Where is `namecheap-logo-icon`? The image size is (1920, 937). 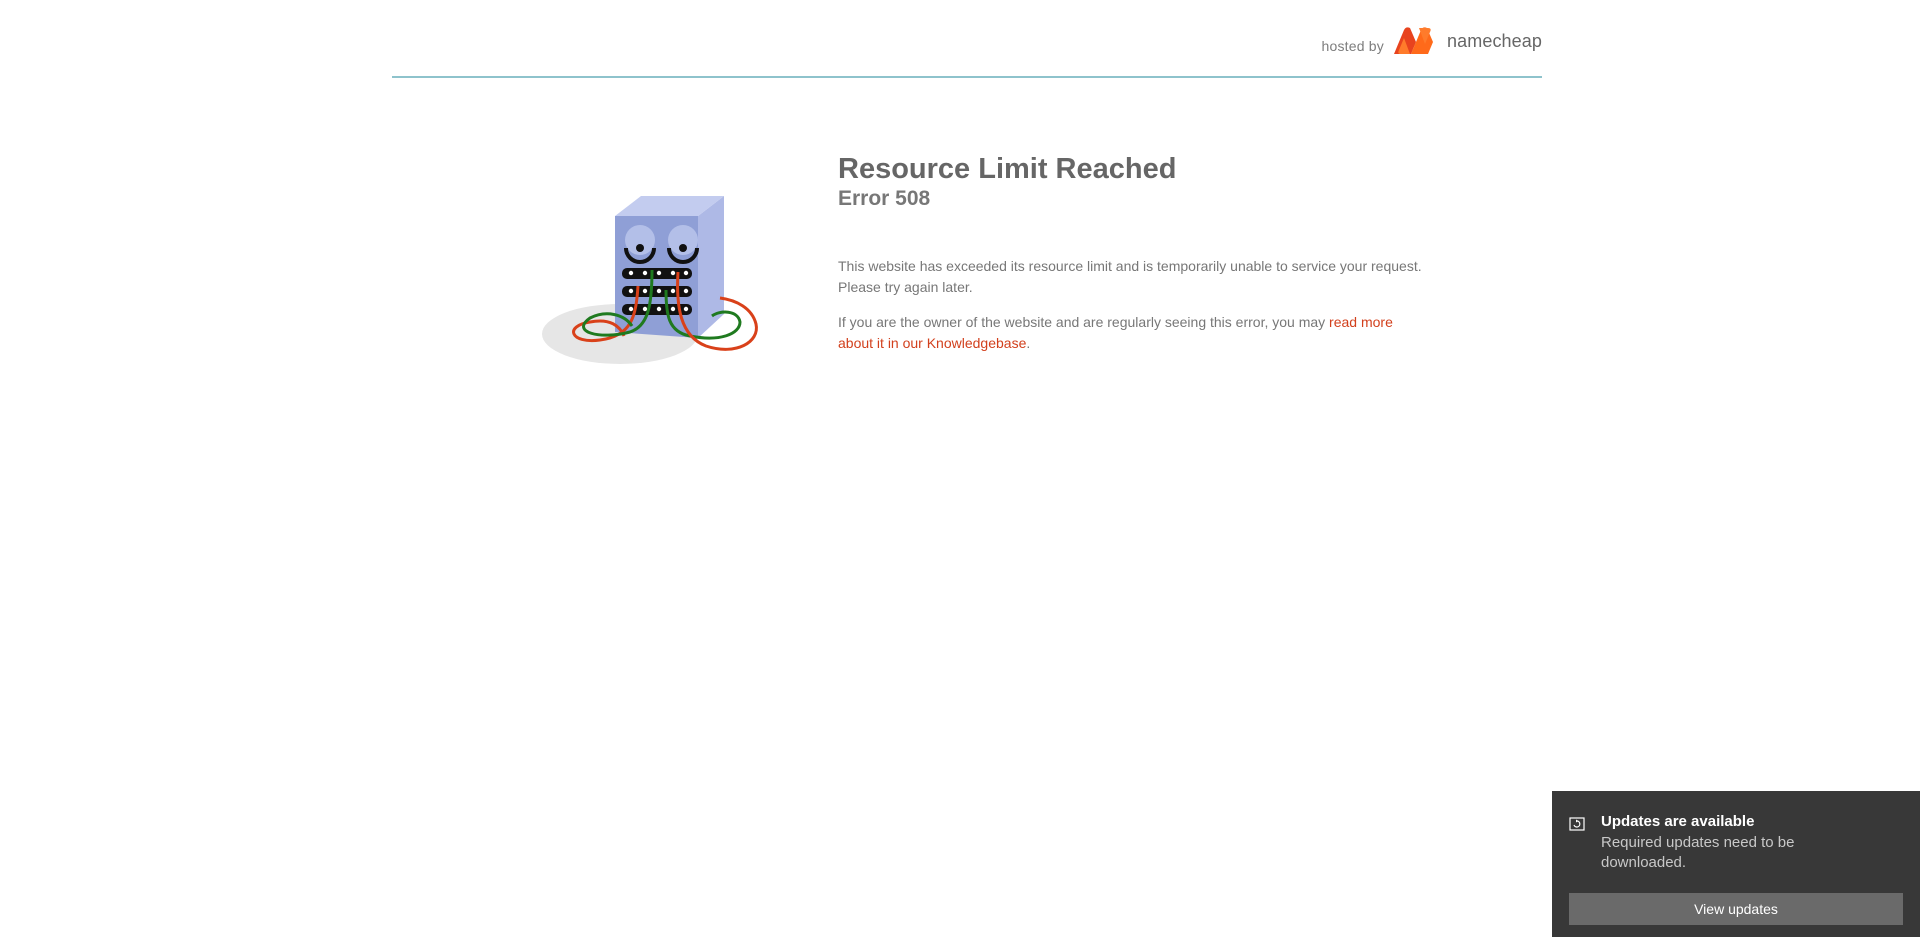 namecheap-logo-icon is located at coordinates (1414, 40).